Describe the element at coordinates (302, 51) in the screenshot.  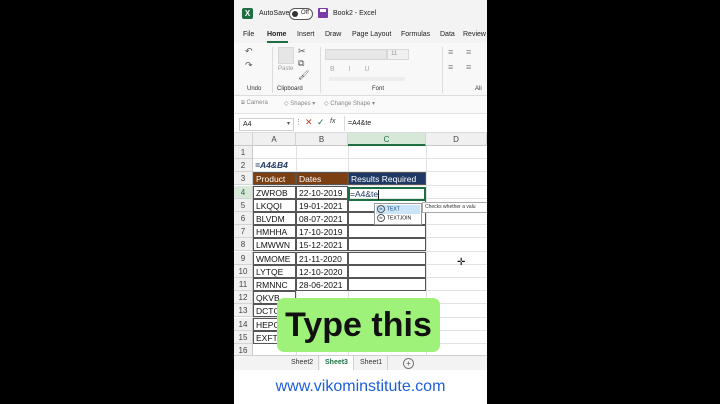
I see `cut-icon: ✂` at that location.